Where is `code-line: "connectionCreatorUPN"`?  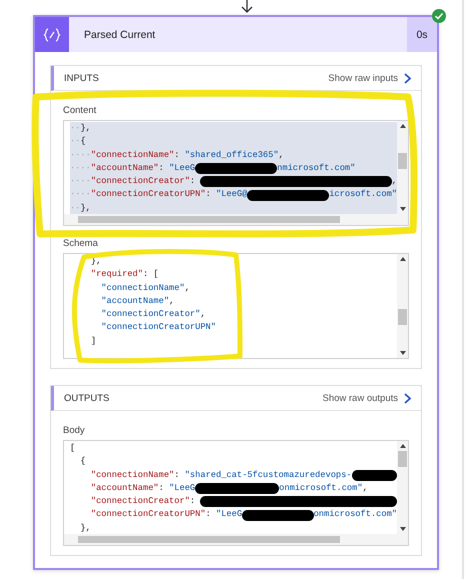
code-line: "connectionCreatorUPN" is located at coordinates (158, 327).